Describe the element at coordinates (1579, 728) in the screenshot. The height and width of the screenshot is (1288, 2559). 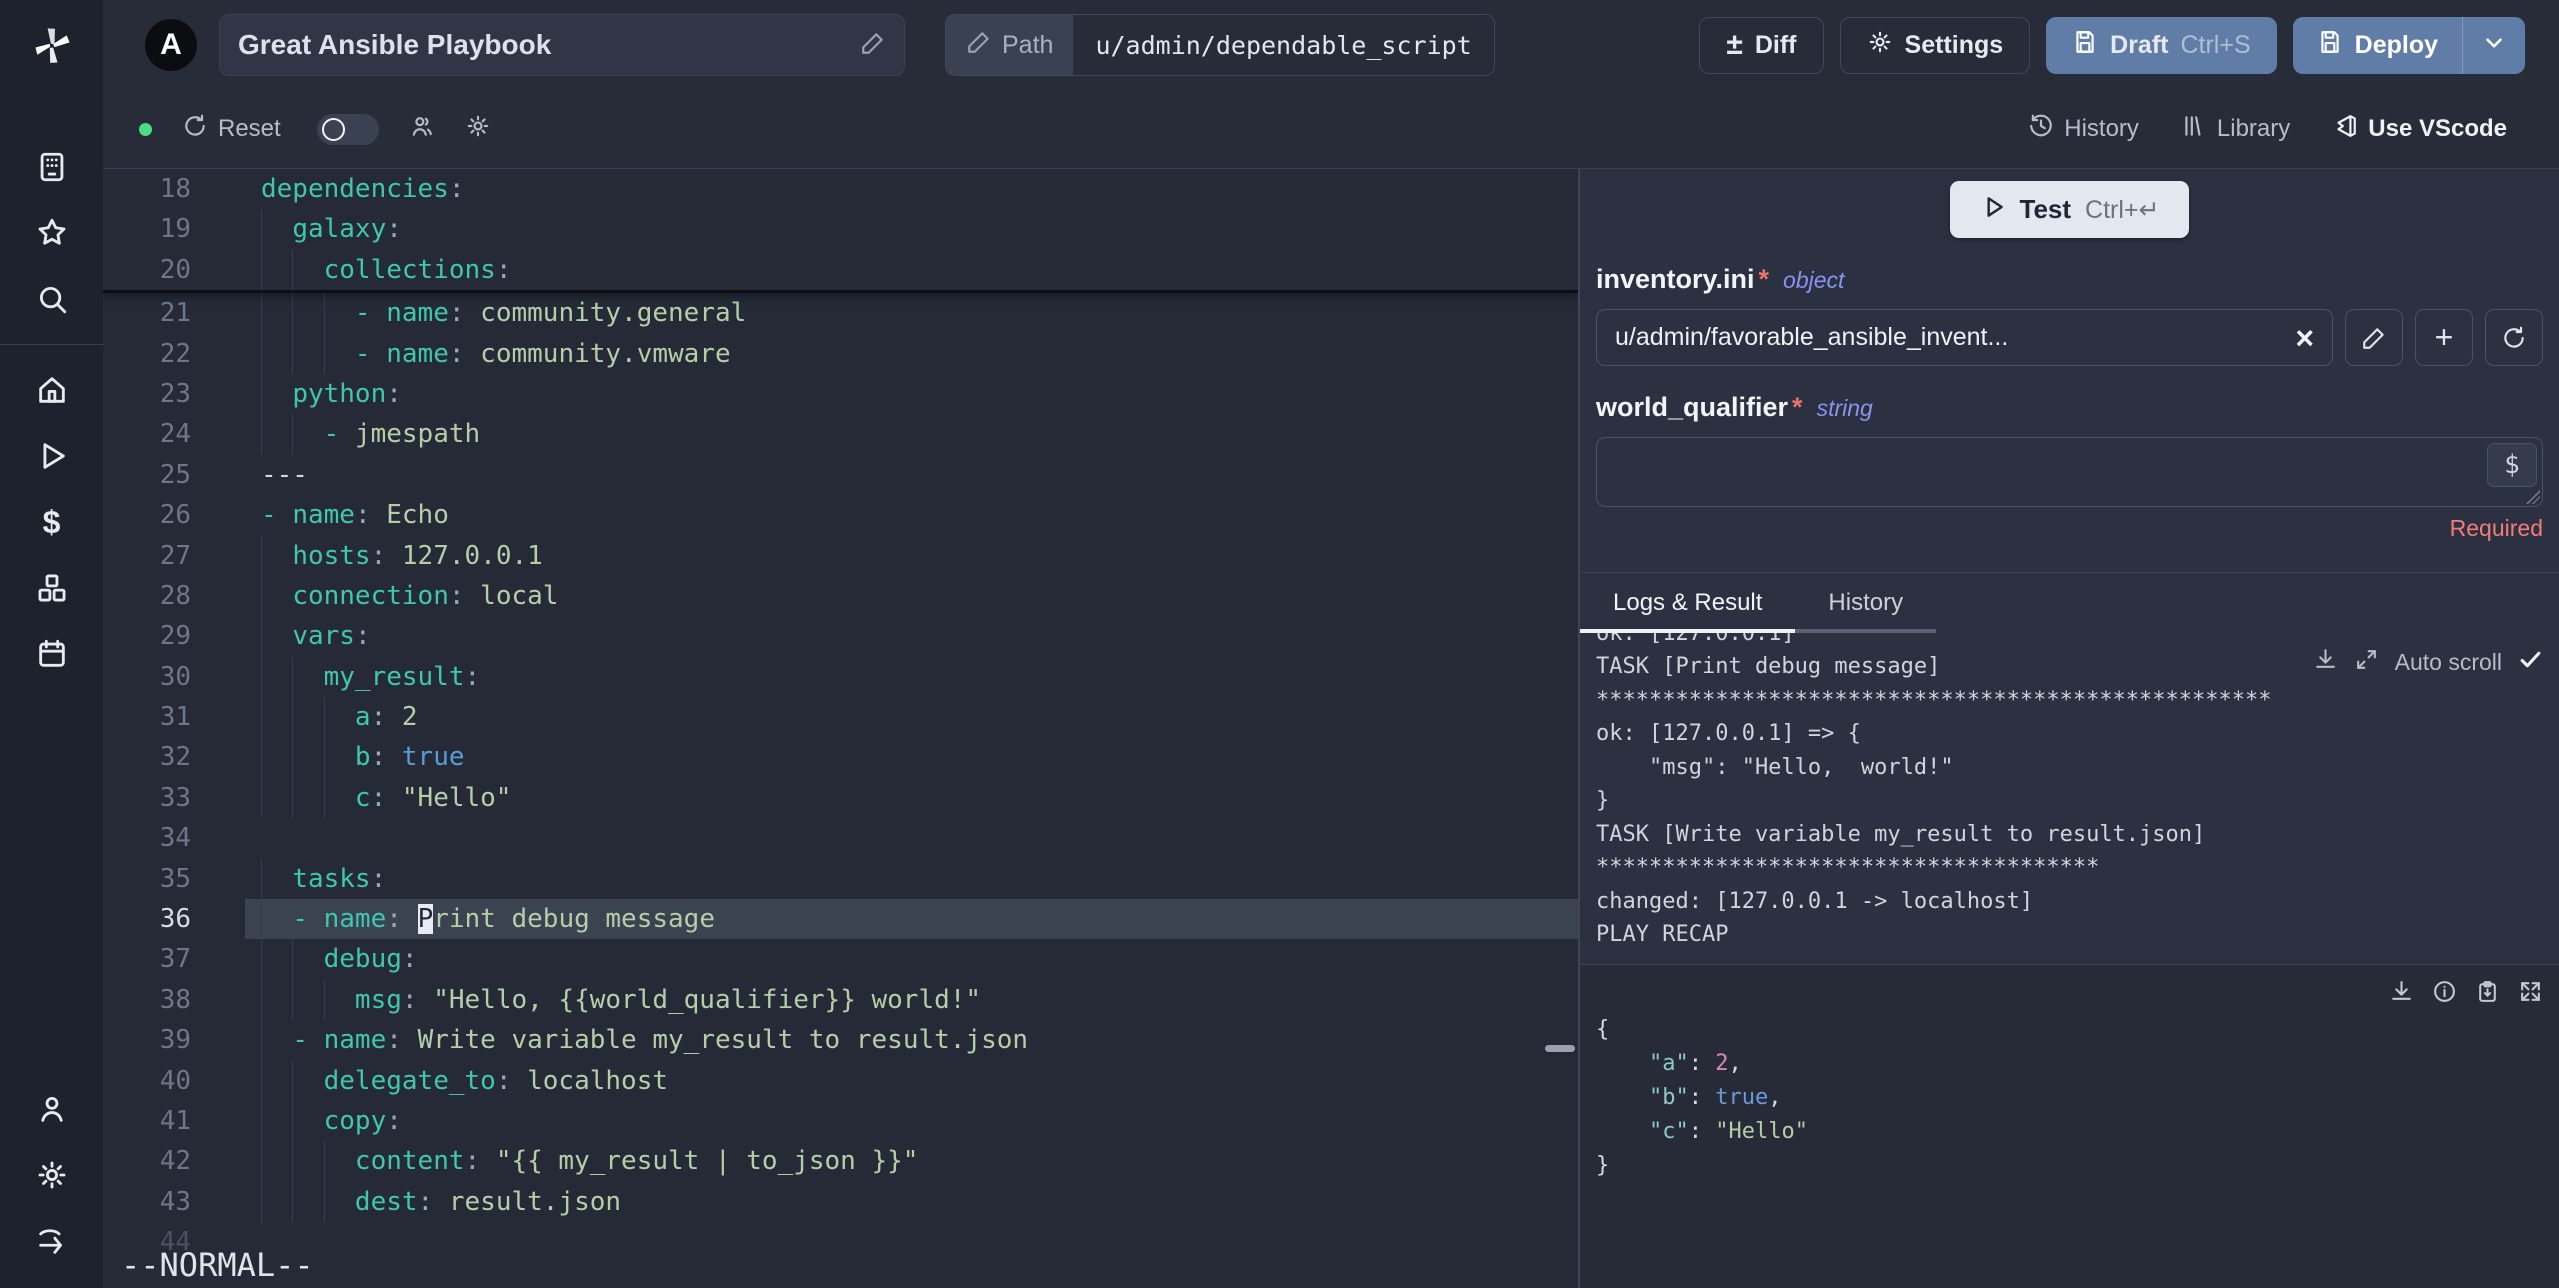
I see `split-divider` at that location.